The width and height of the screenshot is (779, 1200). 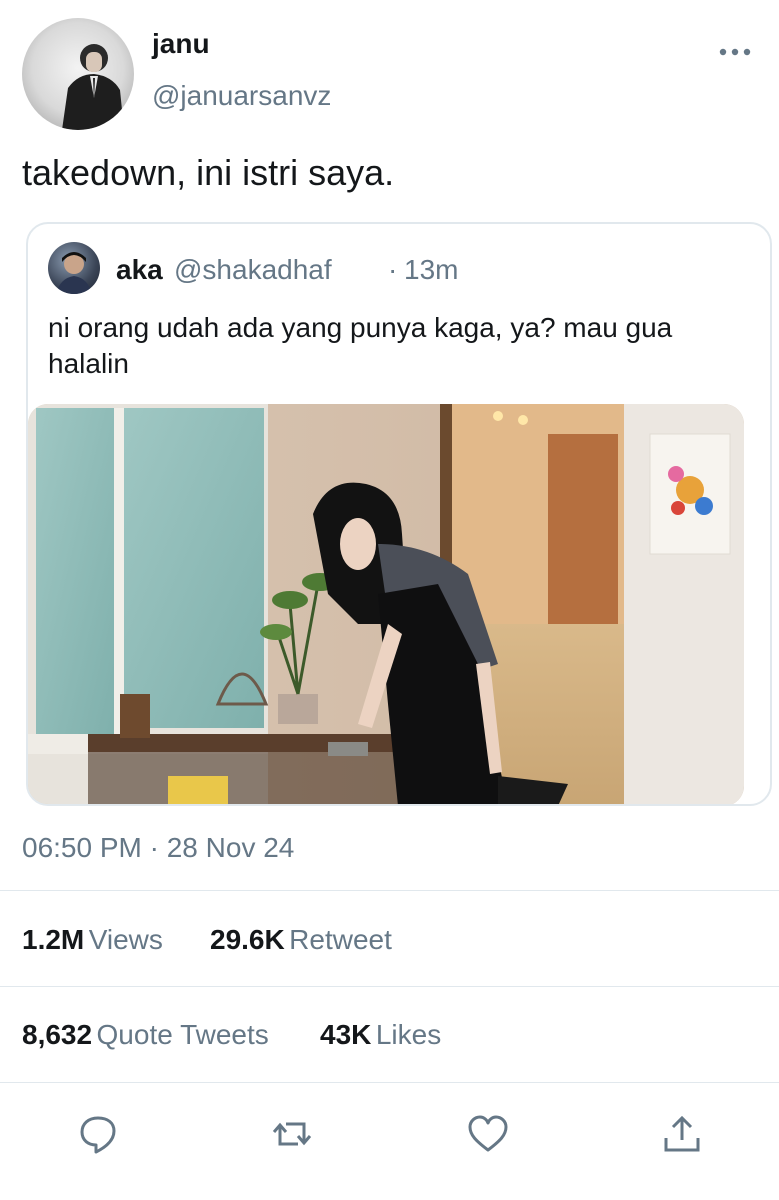 What do you see at coordinates (247, 939) in the screenshot?
I see `retweet-count: 29.6K` at bounding box center [247, 939].